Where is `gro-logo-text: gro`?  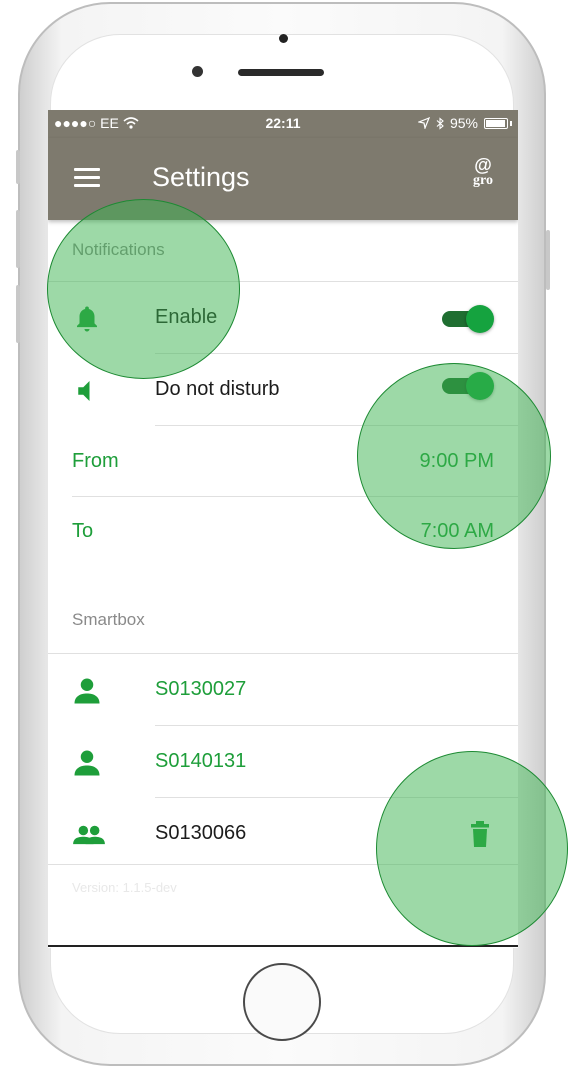
gro-logo-text: gro is located at coordinates (483, 180).